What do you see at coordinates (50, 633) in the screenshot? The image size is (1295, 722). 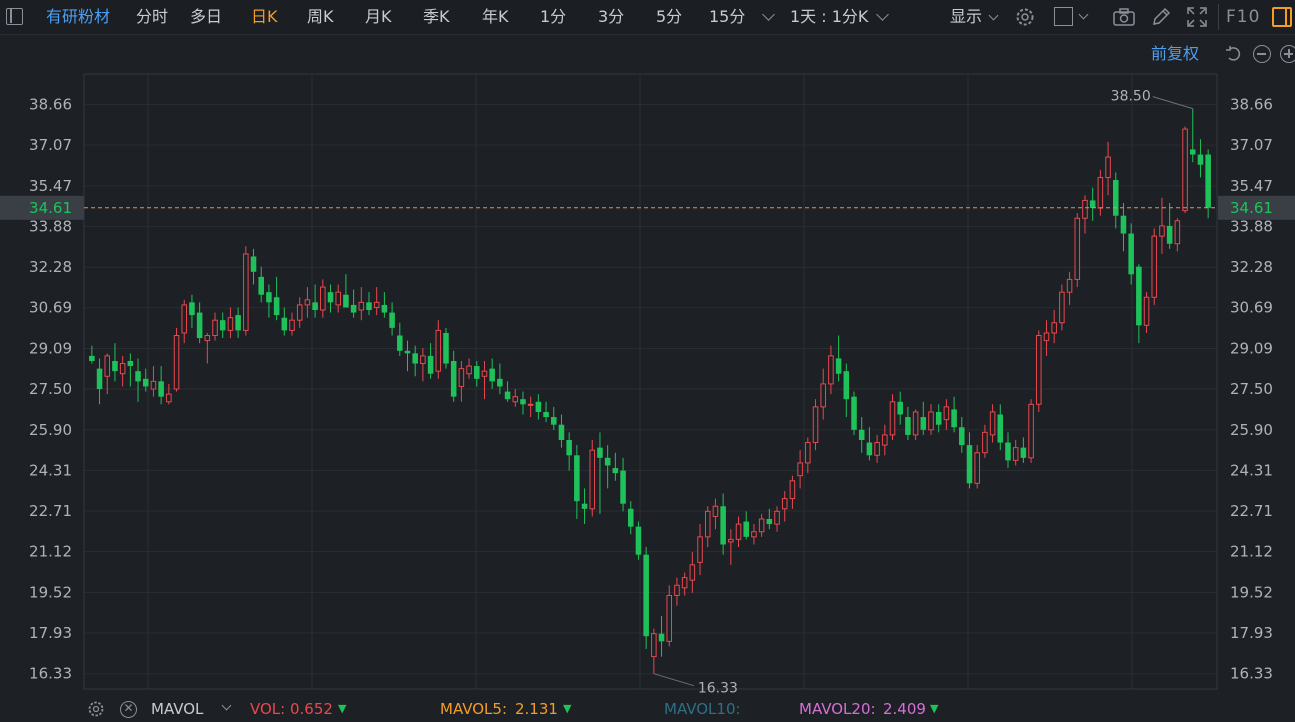 I see `y-tick-label-left: 17.93` at bounding box center [50, 633].